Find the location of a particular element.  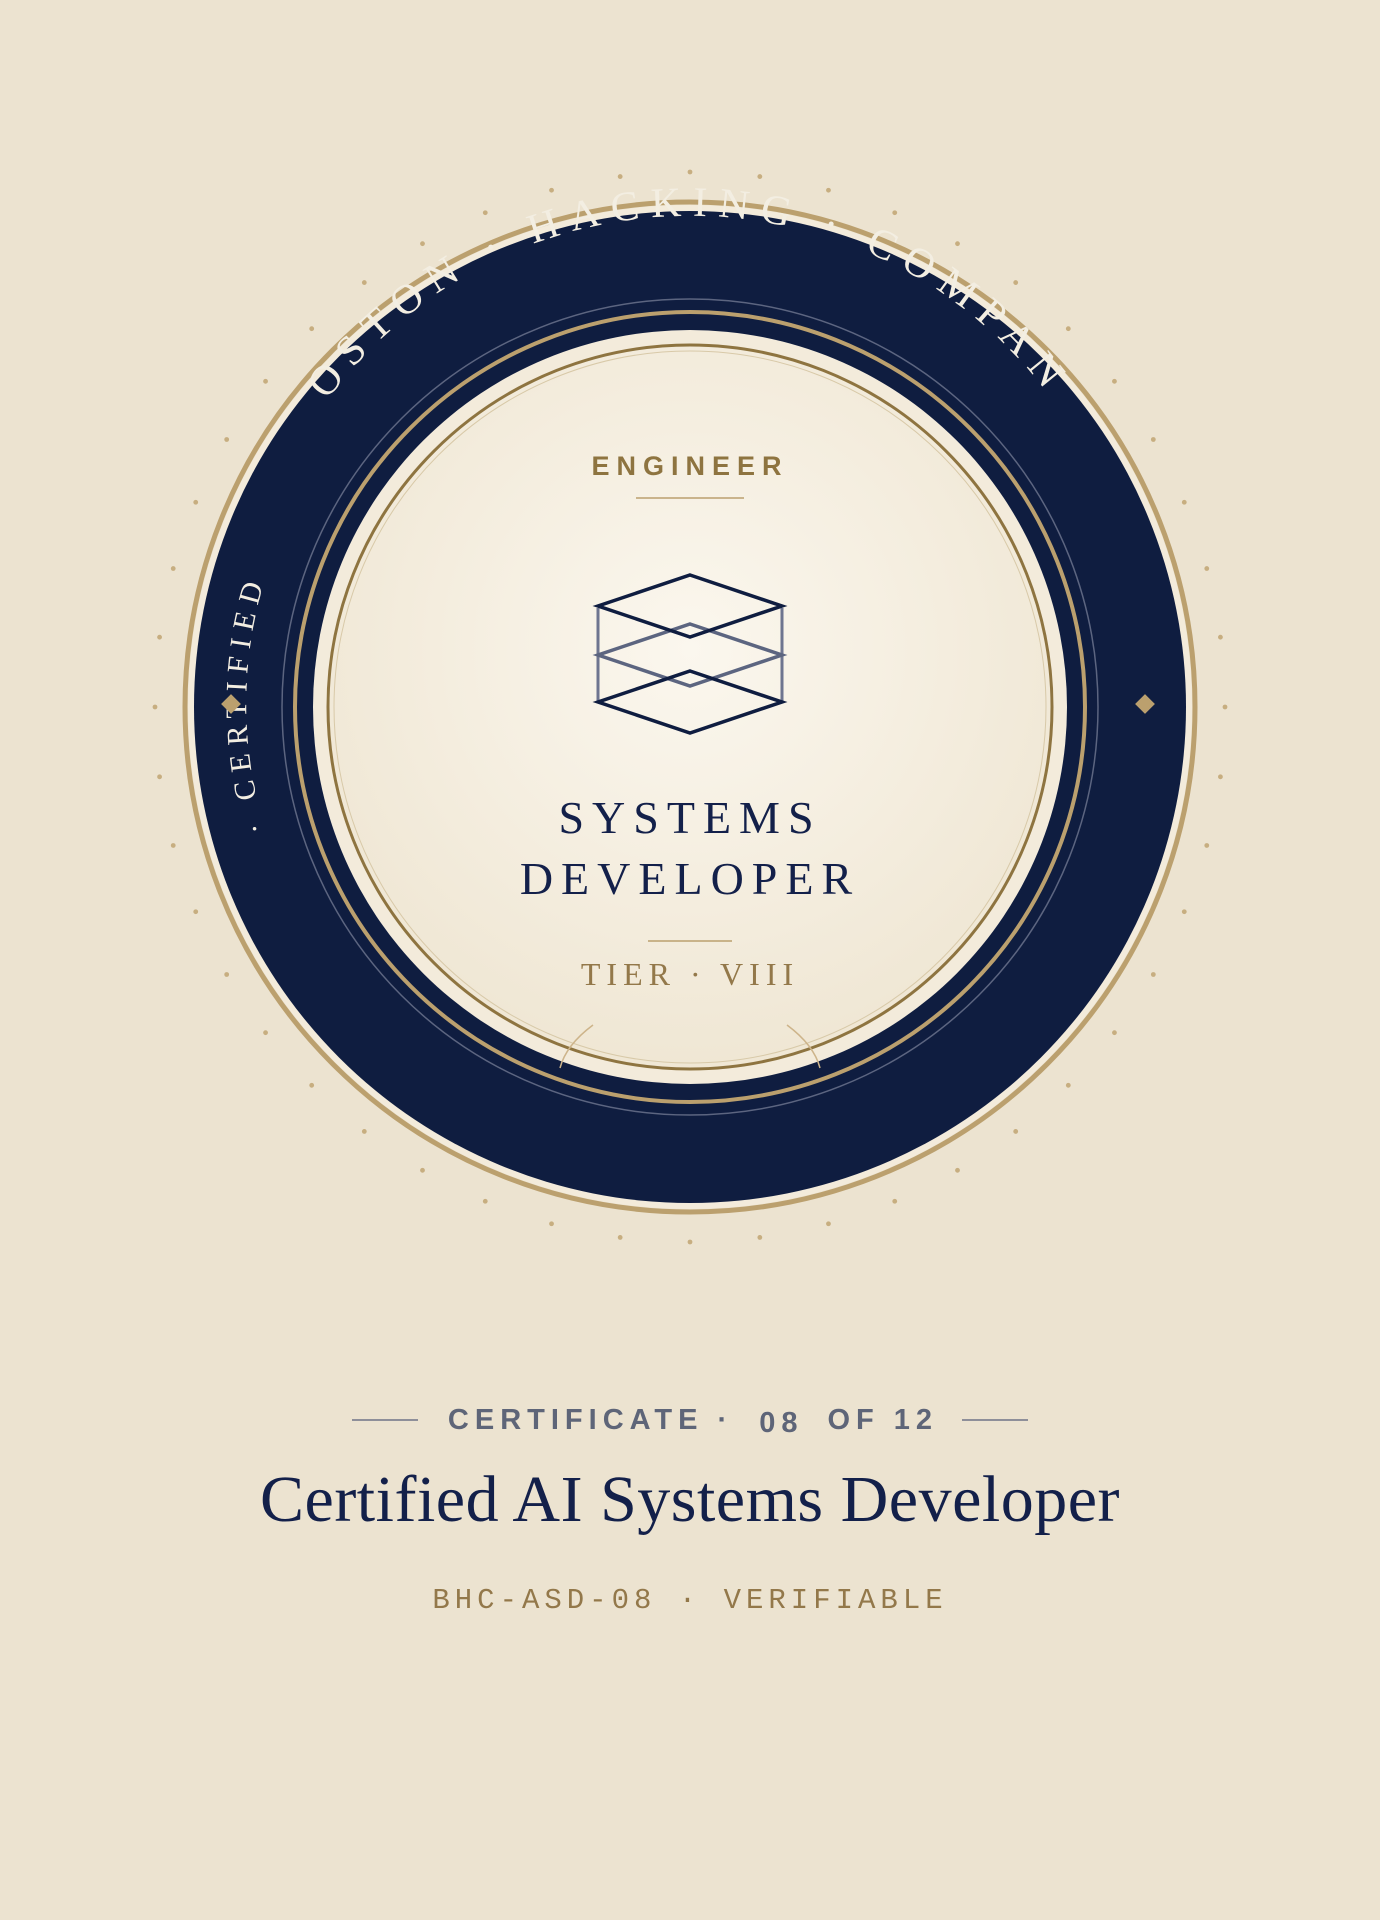

certificate-total: OF 12 is located at coordinates (883, 1419).